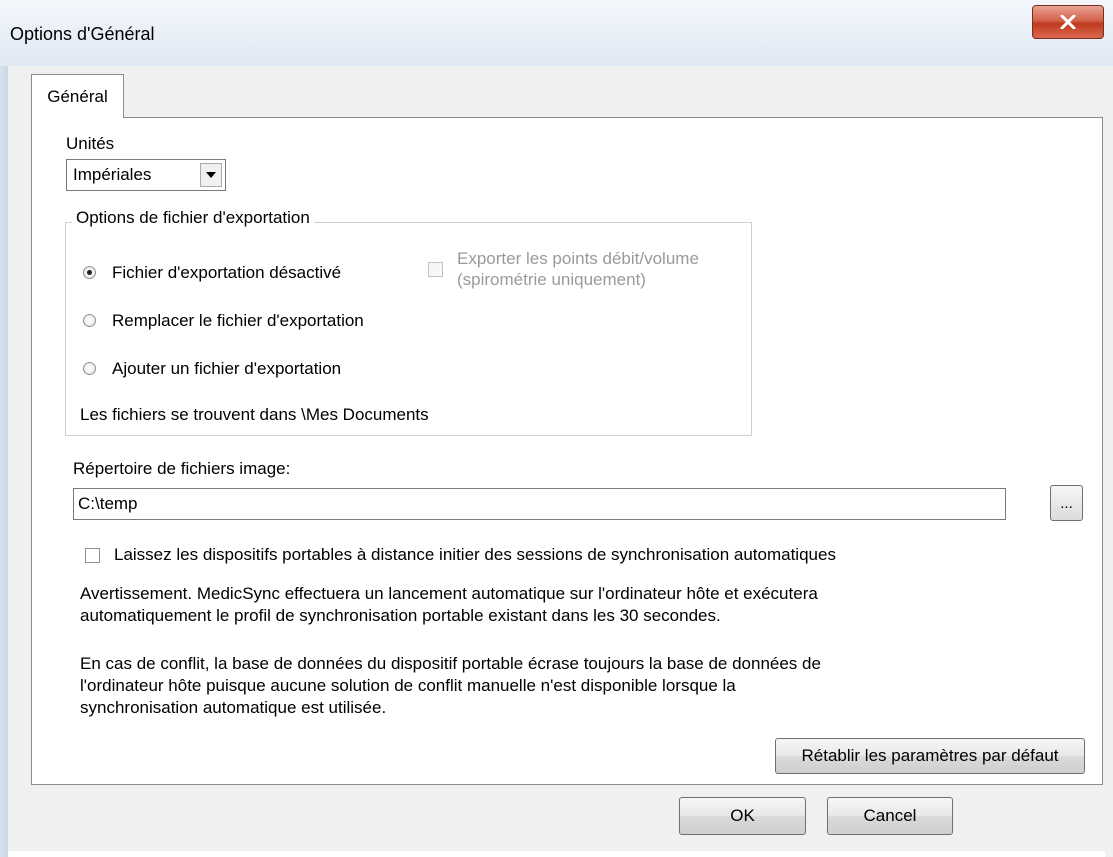 The height and width of the screenshot is (857, 1113). What do you see at coordinates (89, 368) in the screenshot?
I see `radio-append-export` at bounding box center [89, 368].